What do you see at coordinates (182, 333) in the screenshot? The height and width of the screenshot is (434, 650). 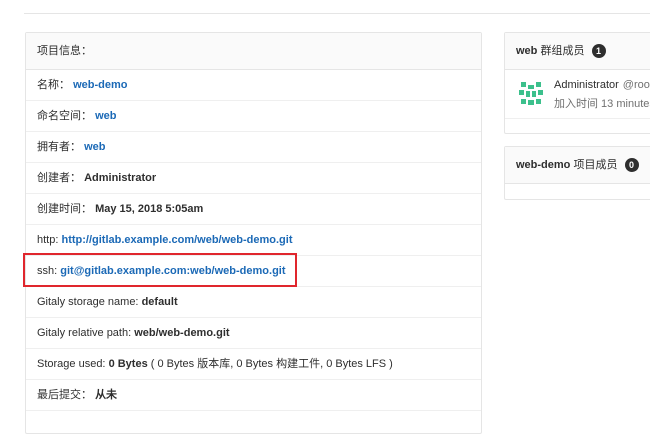 I see `relative-path-value: web/web-demo.git` at bounding box center [182, 333].